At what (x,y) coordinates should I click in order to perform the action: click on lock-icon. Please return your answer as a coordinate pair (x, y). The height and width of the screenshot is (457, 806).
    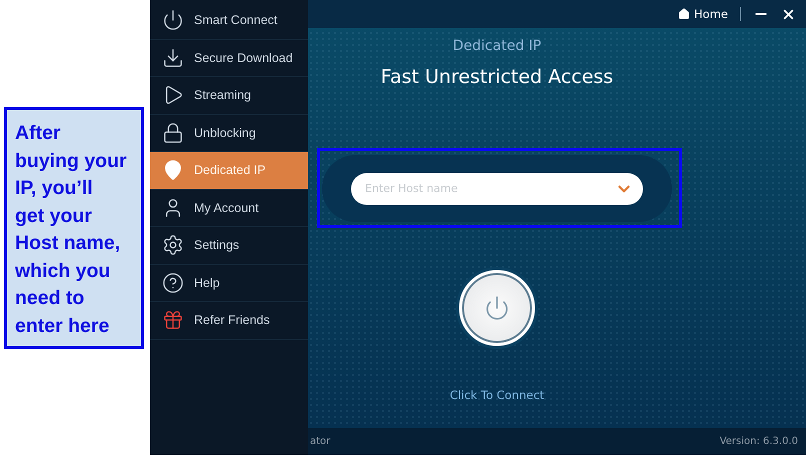
    Looking at the image, I should click on (173, 133).